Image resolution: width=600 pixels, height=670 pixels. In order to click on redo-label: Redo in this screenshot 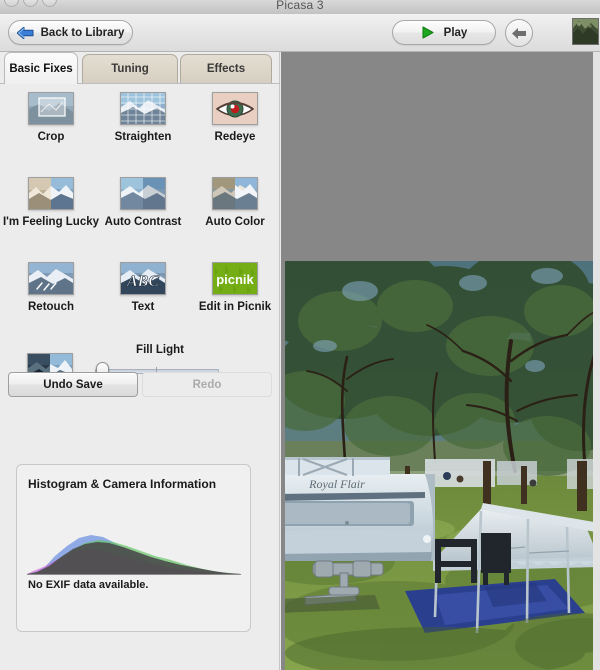, I will do `click(207, 384)`.